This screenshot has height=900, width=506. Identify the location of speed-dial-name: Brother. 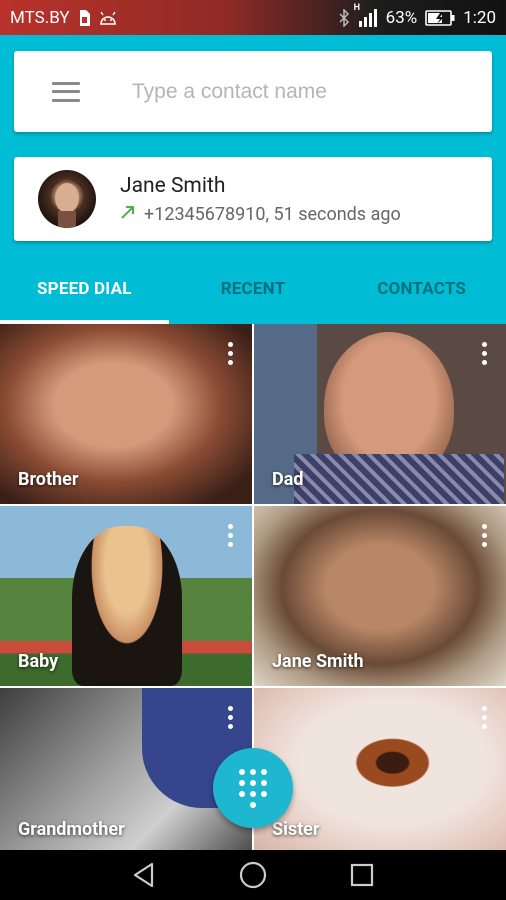
(48, 479).